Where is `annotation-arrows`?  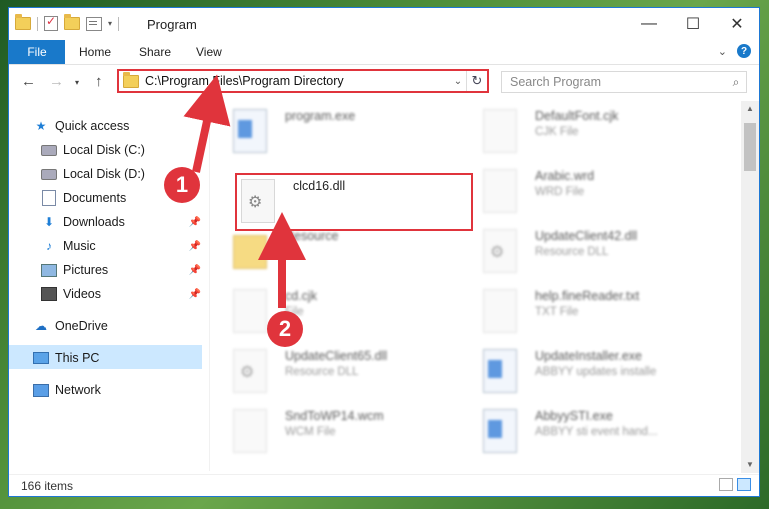
annotation-arrows is located at coordinates (244, 191).